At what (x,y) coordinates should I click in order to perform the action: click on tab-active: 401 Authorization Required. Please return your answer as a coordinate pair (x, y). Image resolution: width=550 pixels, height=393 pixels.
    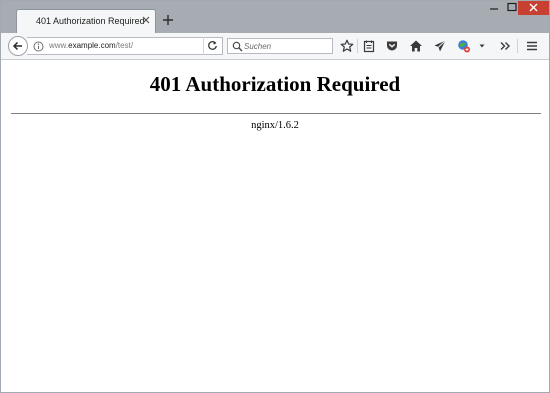
    Looking at the image, I should click on (86, 21).